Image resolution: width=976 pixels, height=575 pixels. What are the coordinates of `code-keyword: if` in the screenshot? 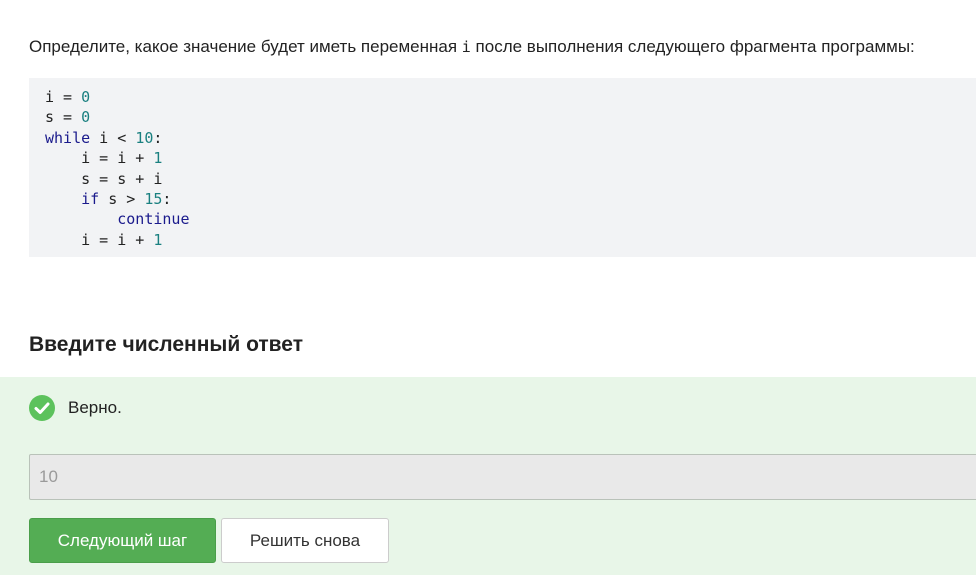 It's located at (90, 198).